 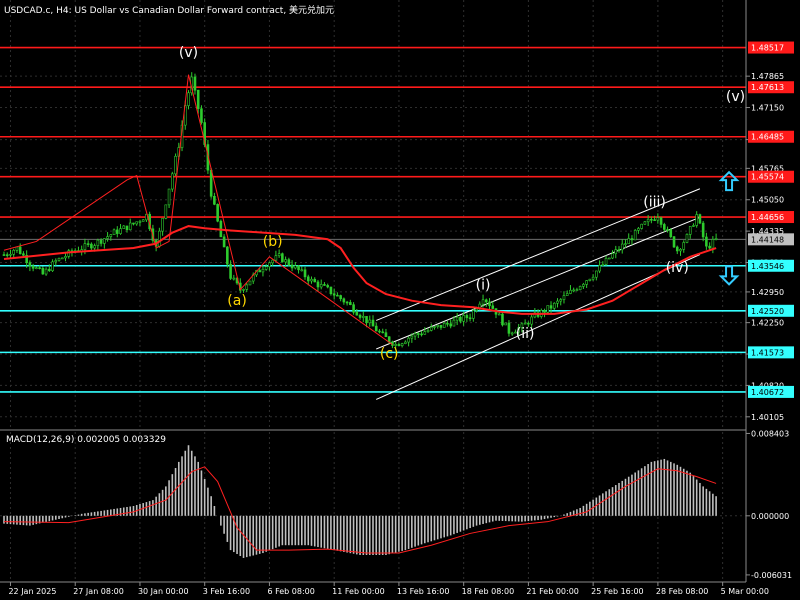 I want to click on time-tick-label: 28 Feb 08:00, so click(x=682, y=591).